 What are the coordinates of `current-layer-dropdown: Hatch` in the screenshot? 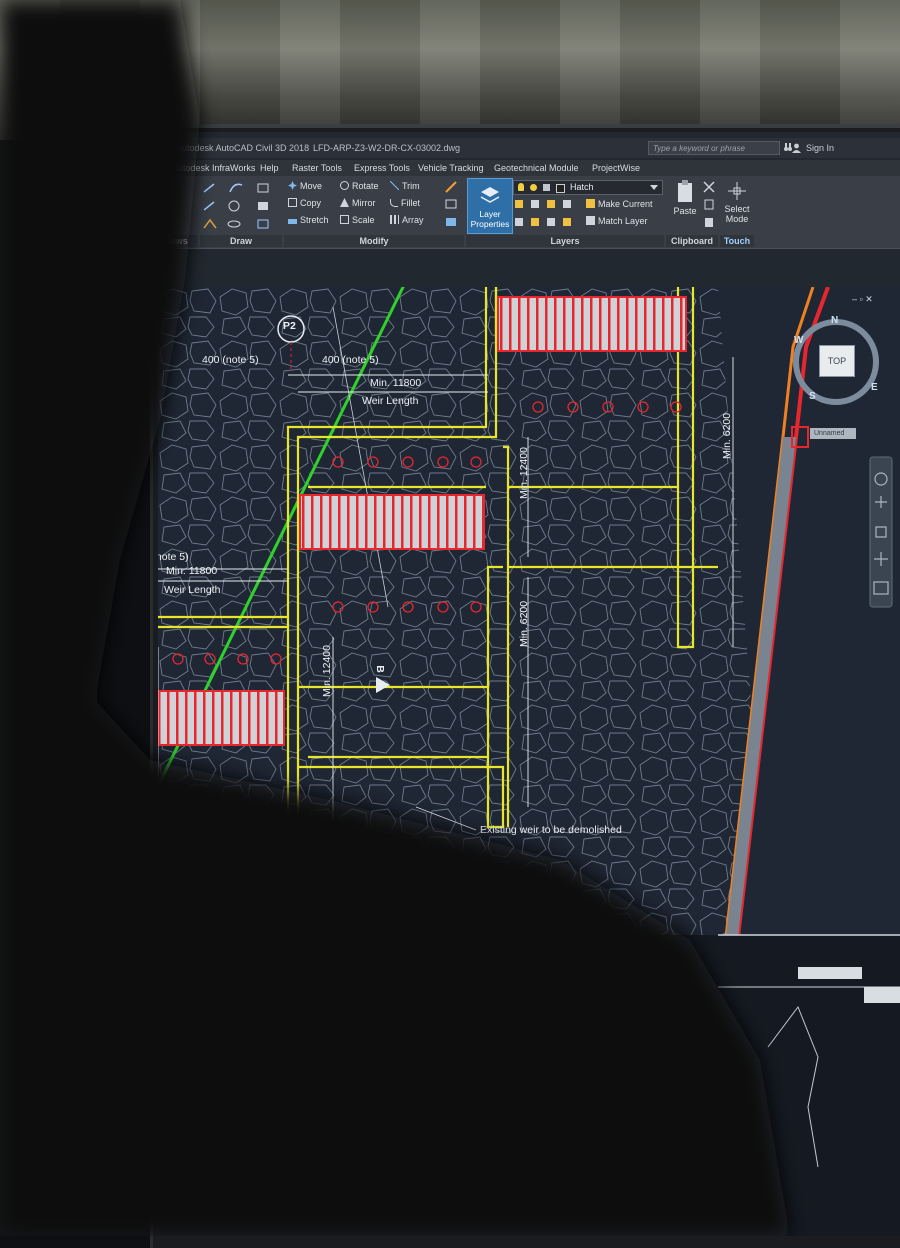 It's located at (588, 187).